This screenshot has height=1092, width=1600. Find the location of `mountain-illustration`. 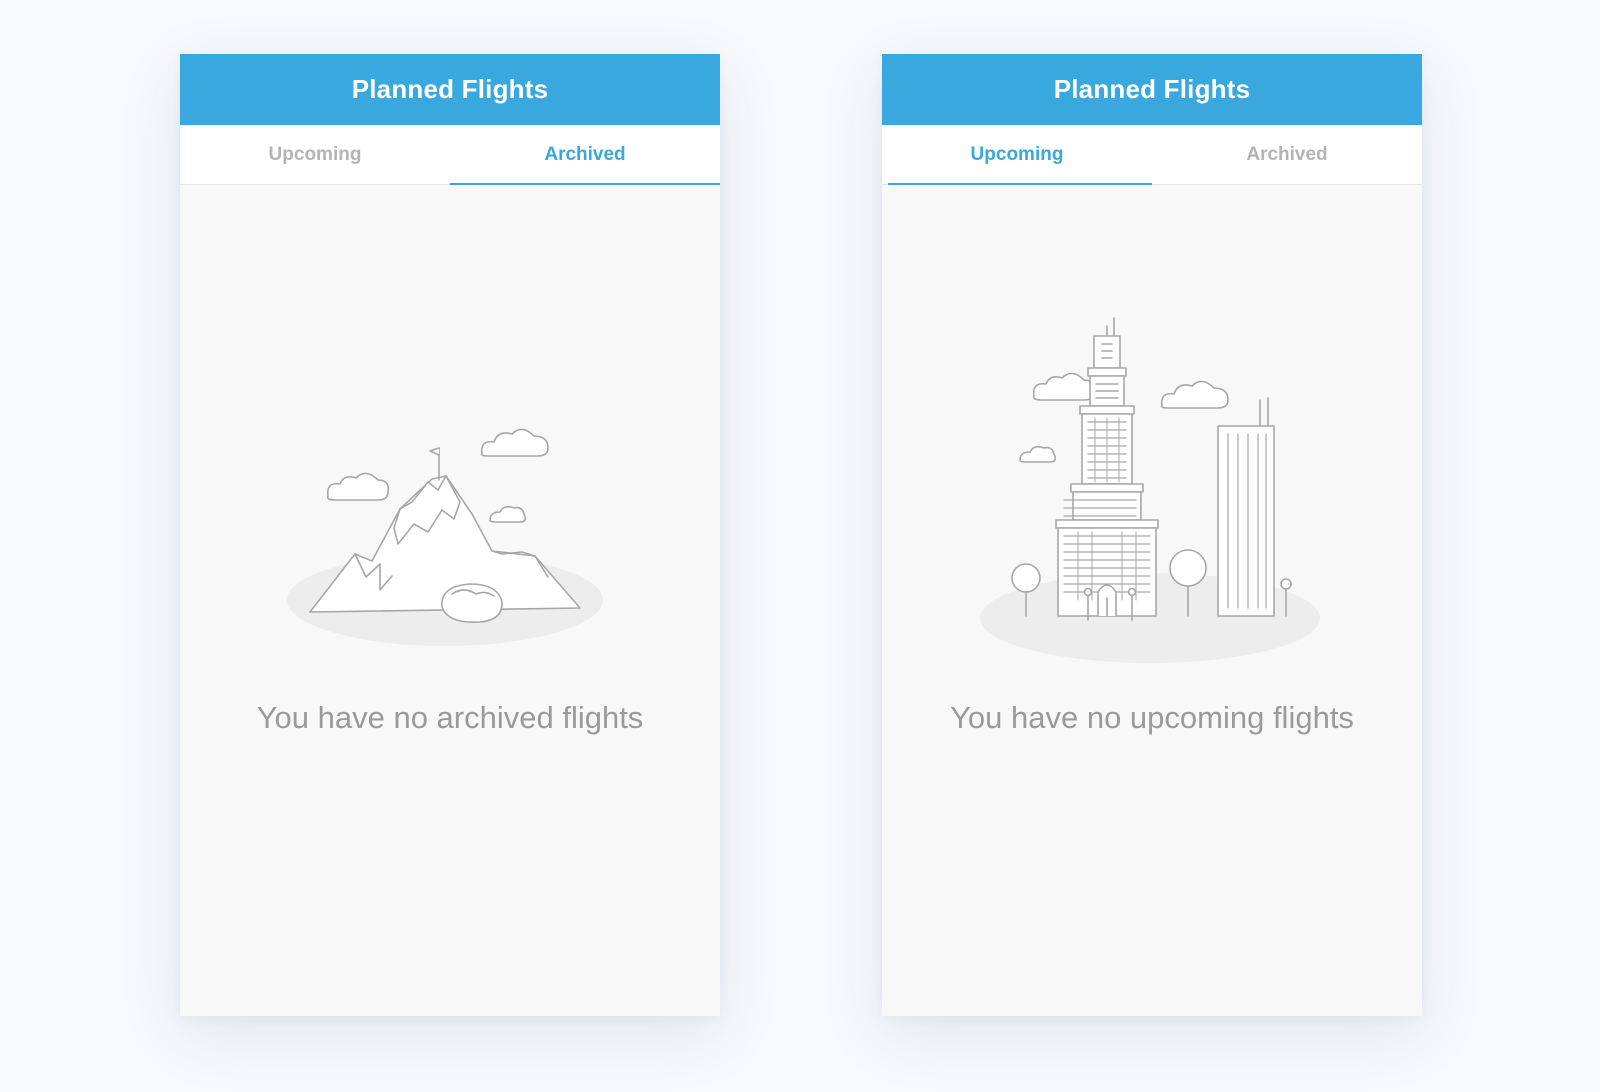

mountain-illustration is located at coordinates (445, 537).